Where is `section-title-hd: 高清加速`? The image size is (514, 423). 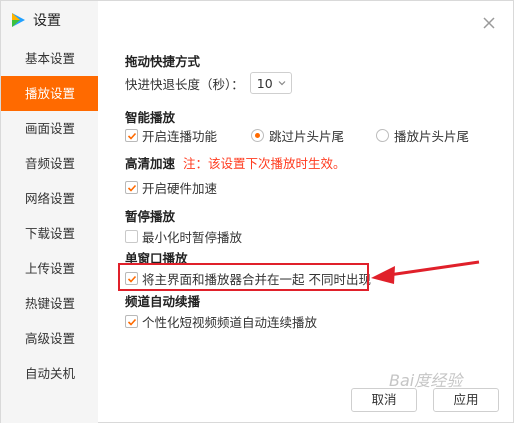 section-title-hd: 高清加速 is located at coordinates (150, 163).